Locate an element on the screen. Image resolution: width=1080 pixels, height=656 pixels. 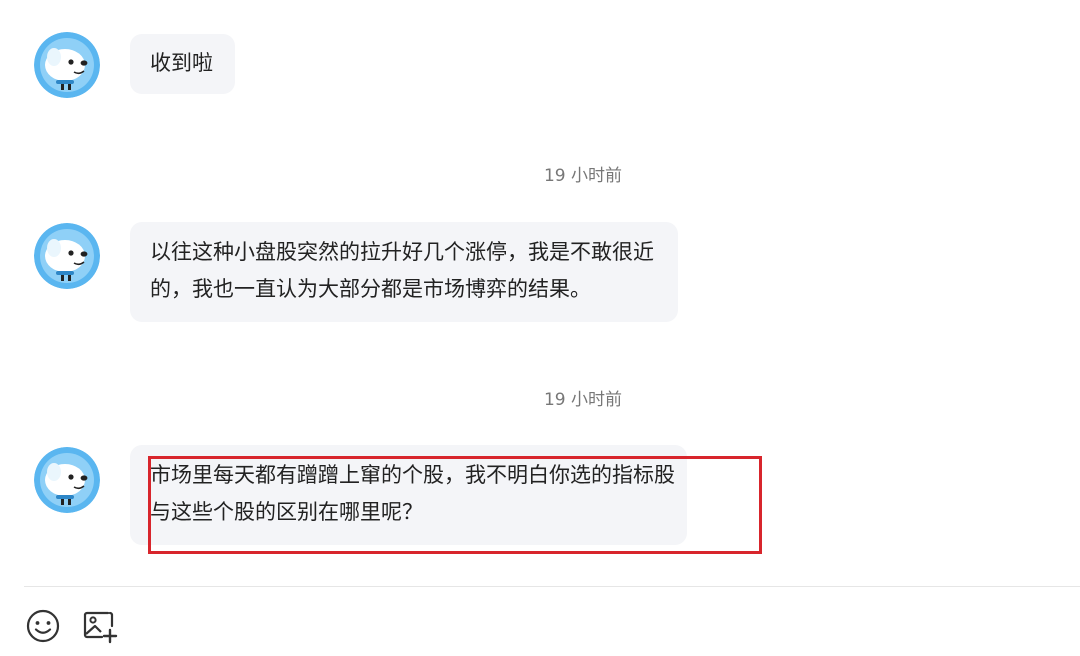
smiley-icon is located at coordinates (43, 626).